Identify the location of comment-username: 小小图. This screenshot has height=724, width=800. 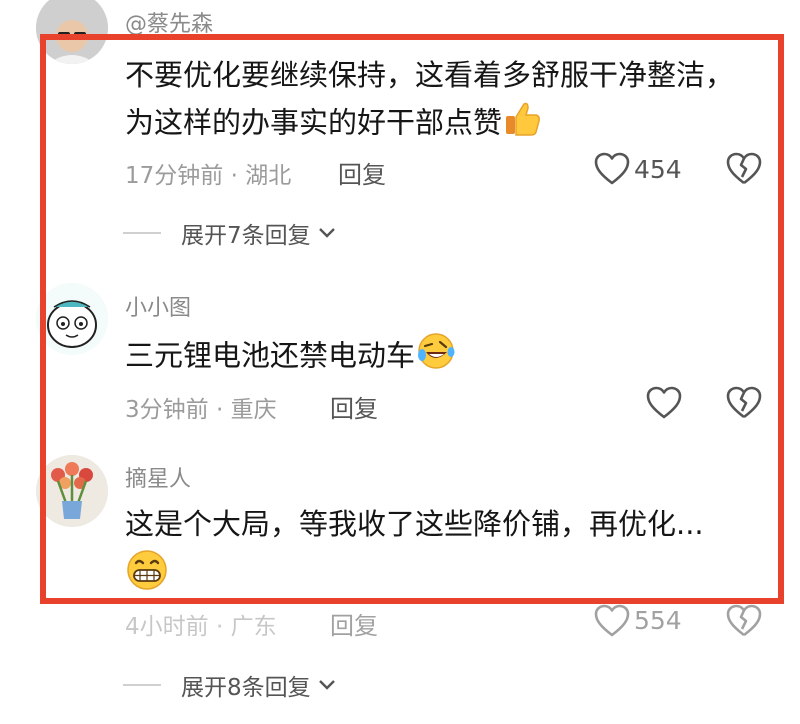
(158, 306).